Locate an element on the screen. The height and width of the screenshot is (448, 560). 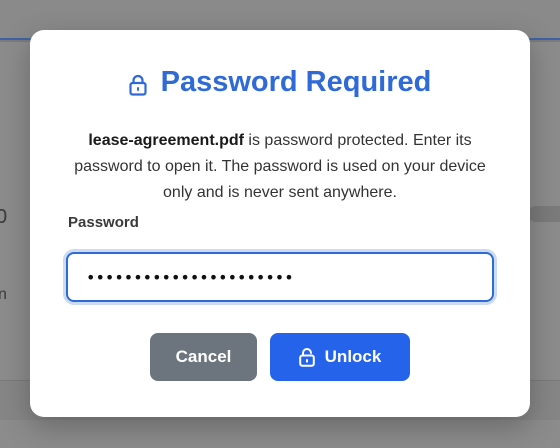
dialog-title: Password Required is located at coordinates (280, 82).